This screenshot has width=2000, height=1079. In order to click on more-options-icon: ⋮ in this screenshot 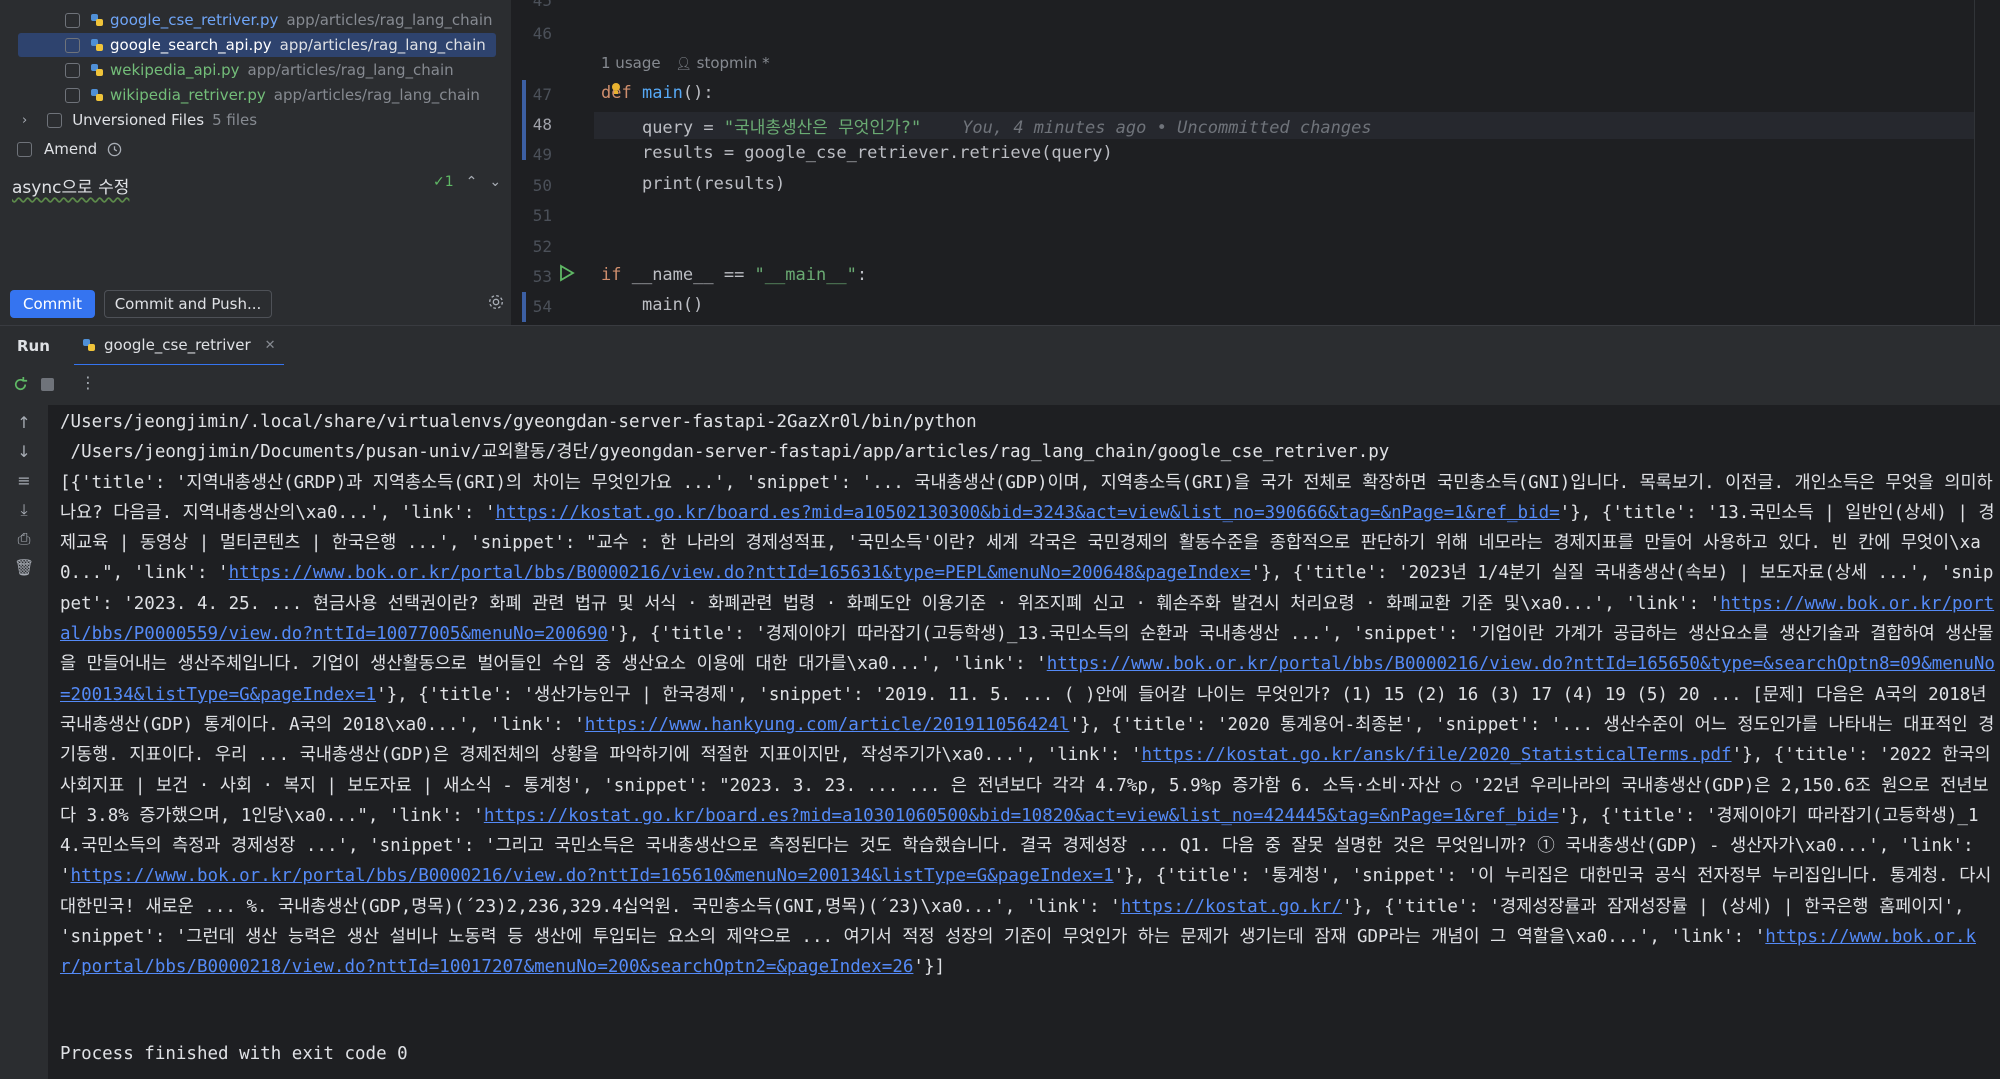, I will do `click(88, 382)`.